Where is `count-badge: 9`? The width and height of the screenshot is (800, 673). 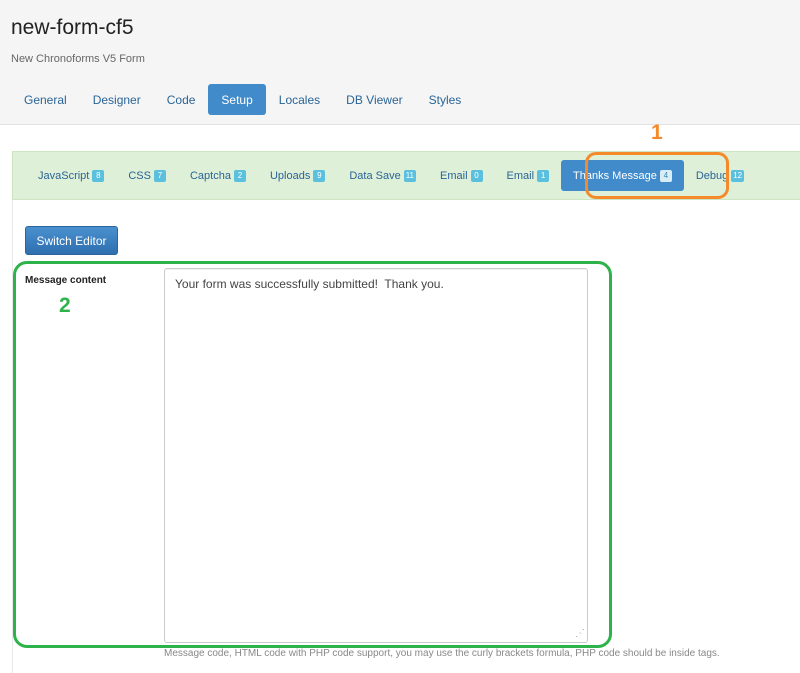 count-badge: 9 is located at coordinates (319, 175).